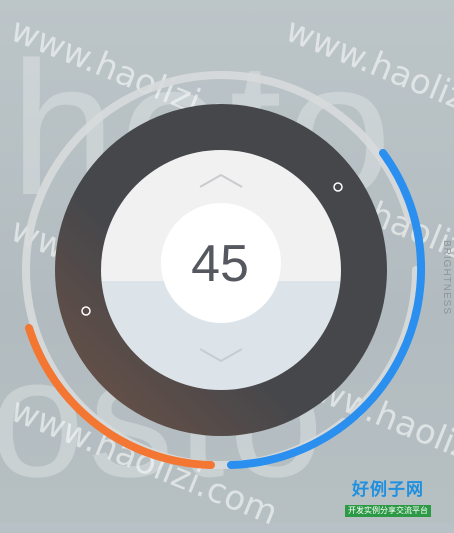  What do you see at coordinates (221, 181) in the screenshot?
I see `increase-button` at bounding box center [221, 181].